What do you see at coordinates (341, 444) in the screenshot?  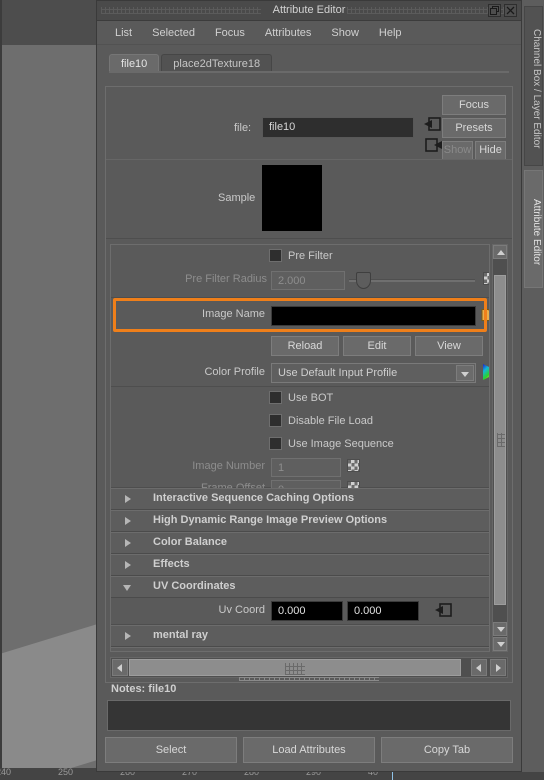 I see `use-image-sequence-label: Use Image Sequence` at bounding box center [341, 444].